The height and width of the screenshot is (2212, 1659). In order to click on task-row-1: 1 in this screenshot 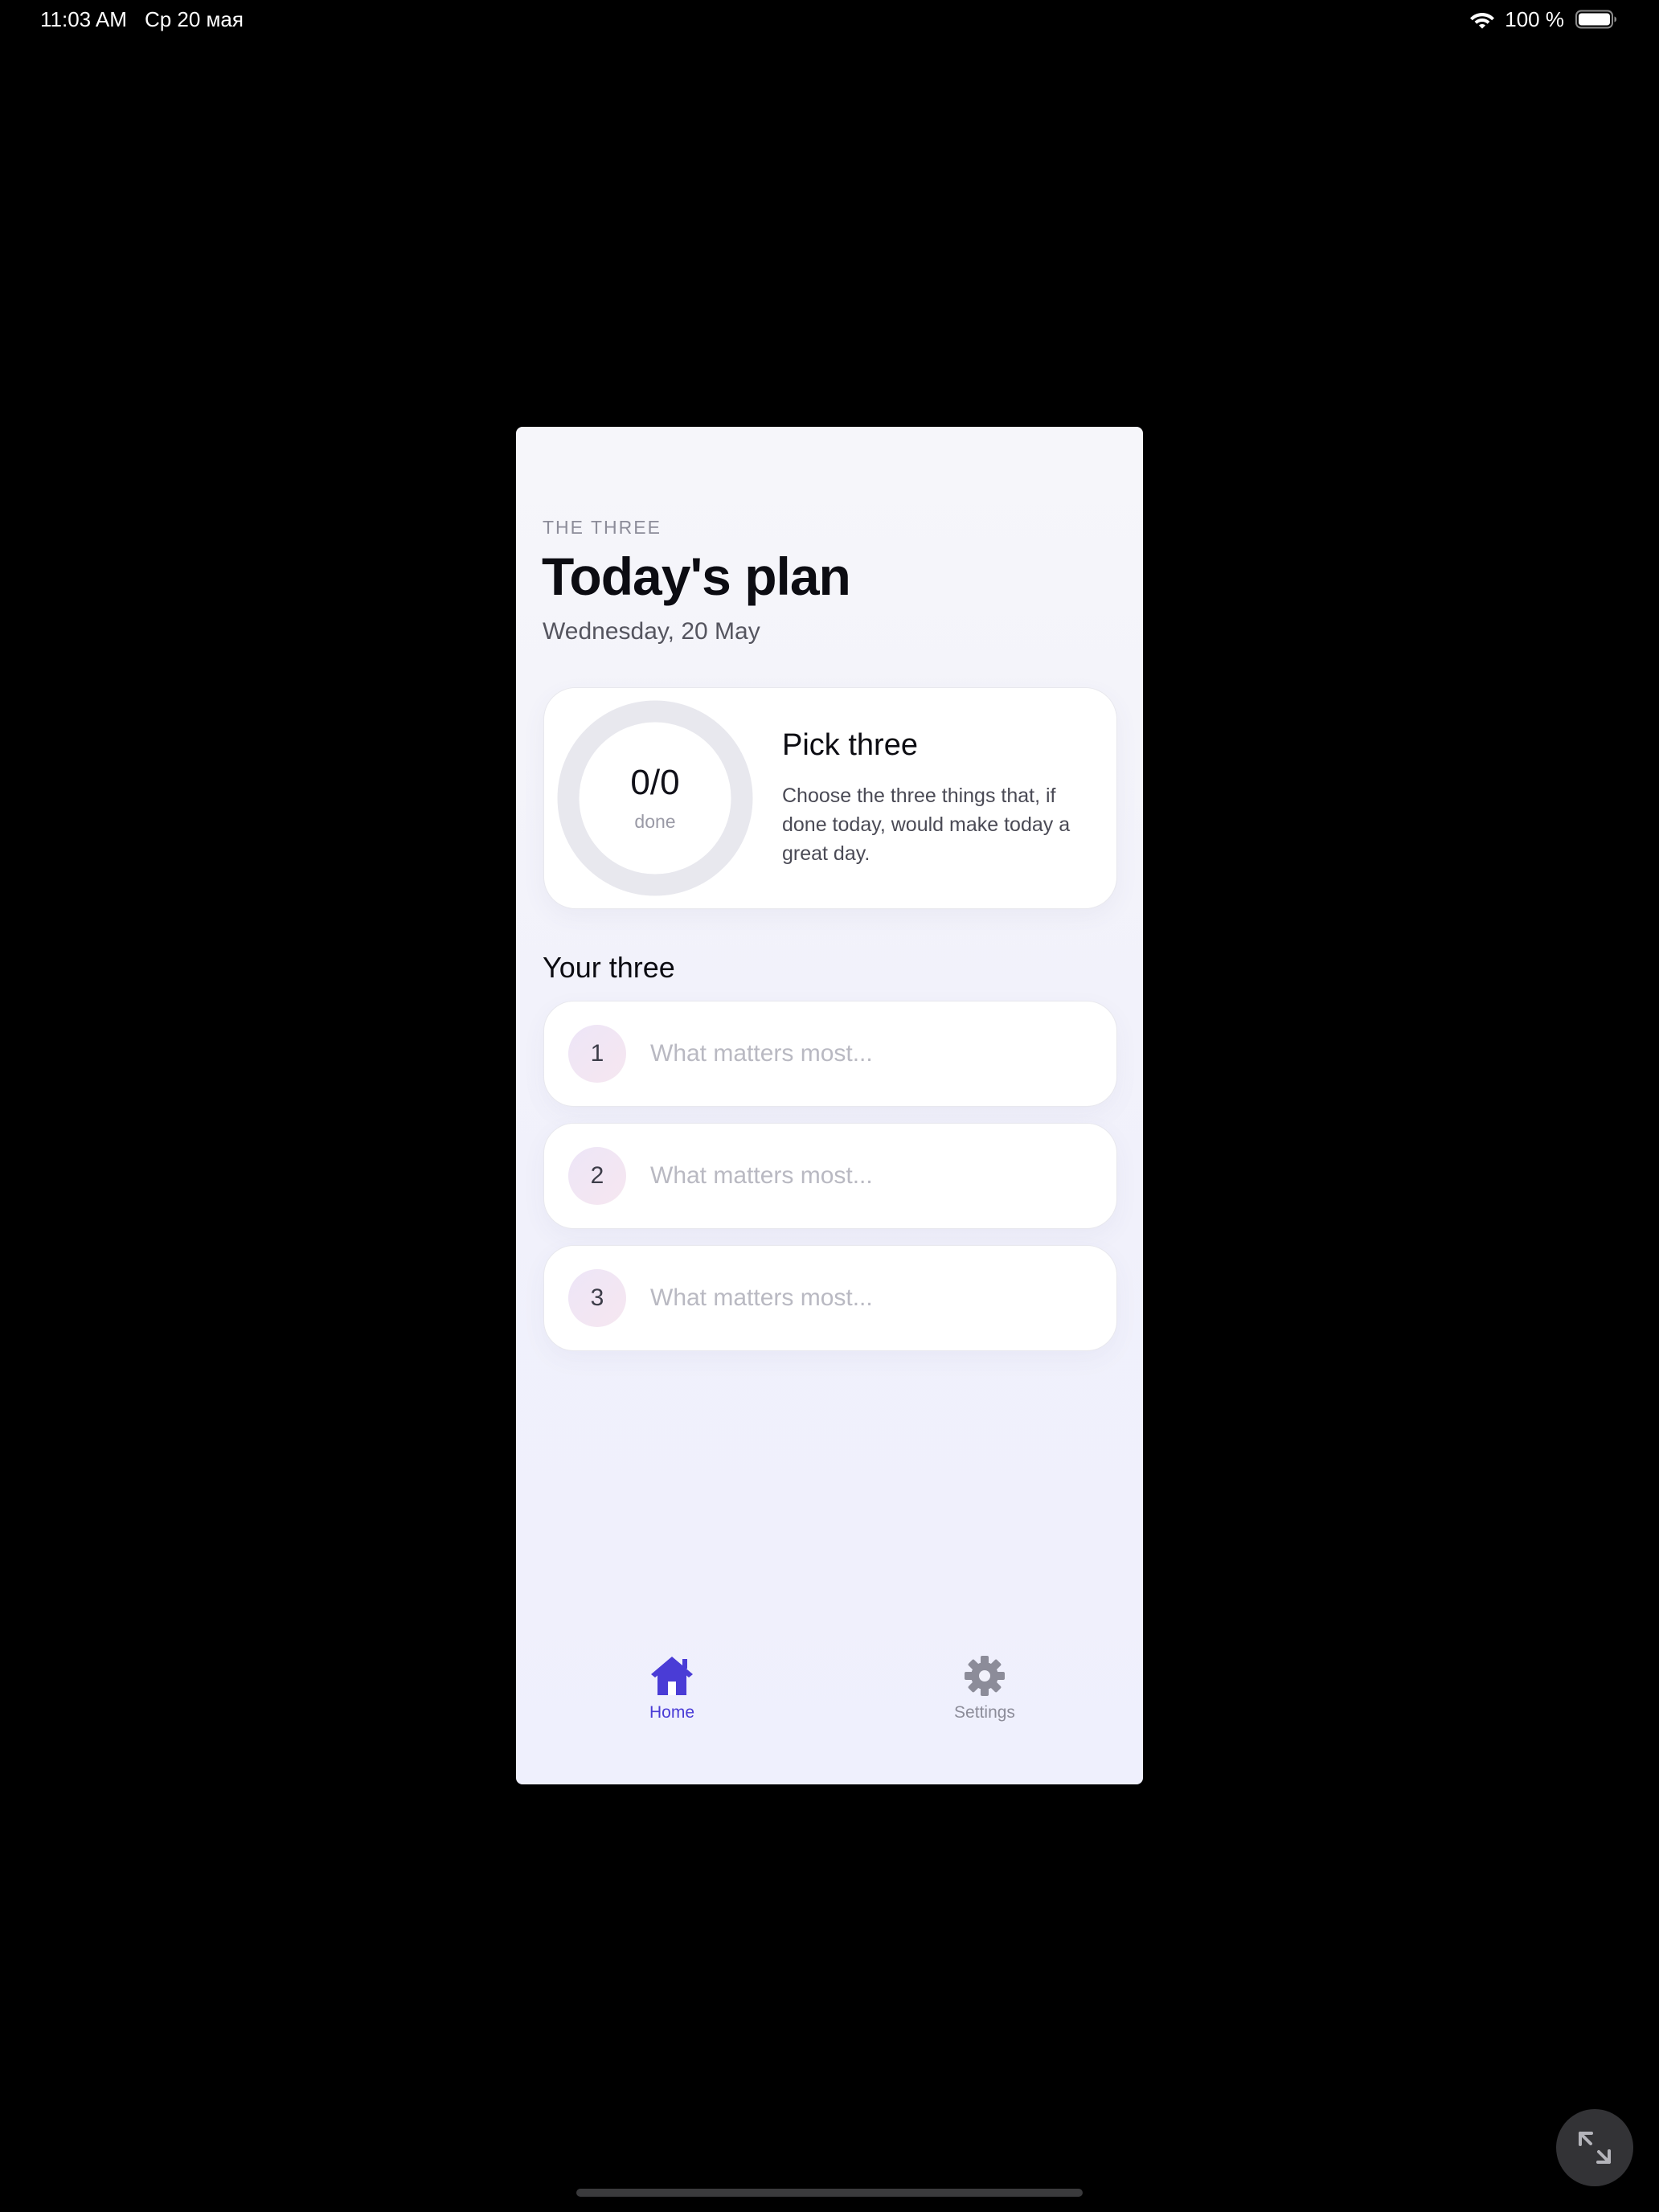, I will do `click(830, 1054)`.